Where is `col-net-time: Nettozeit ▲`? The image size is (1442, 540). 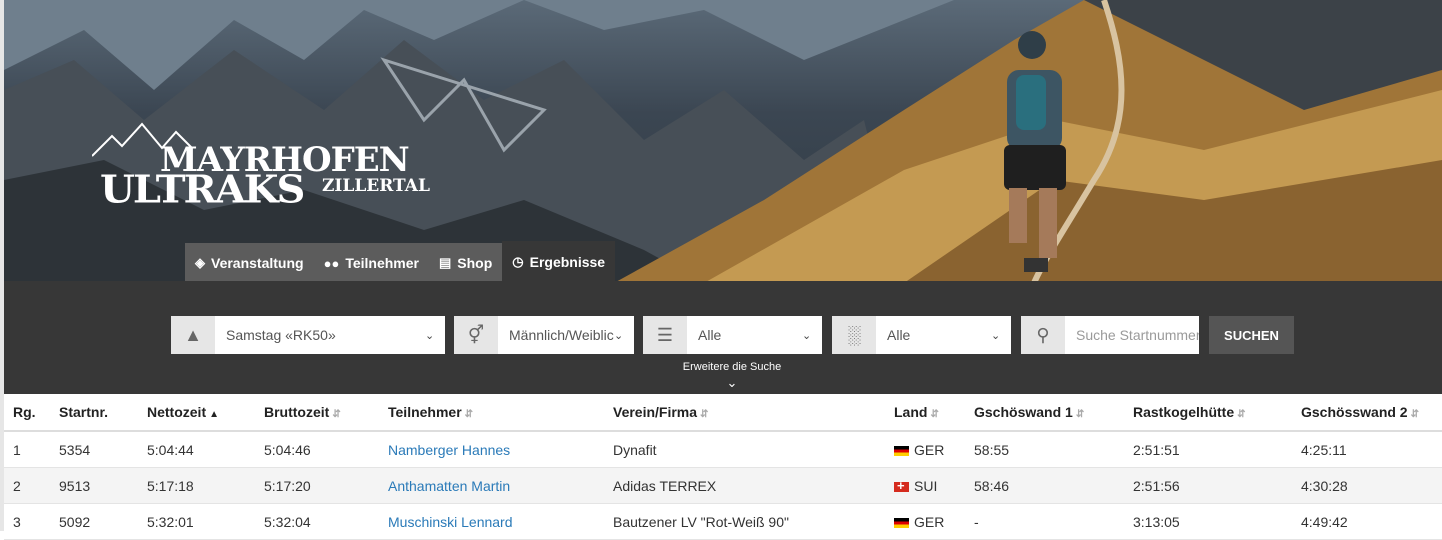
col-net-time: Nettozeit ▲ is located at coordinates (196, 413).